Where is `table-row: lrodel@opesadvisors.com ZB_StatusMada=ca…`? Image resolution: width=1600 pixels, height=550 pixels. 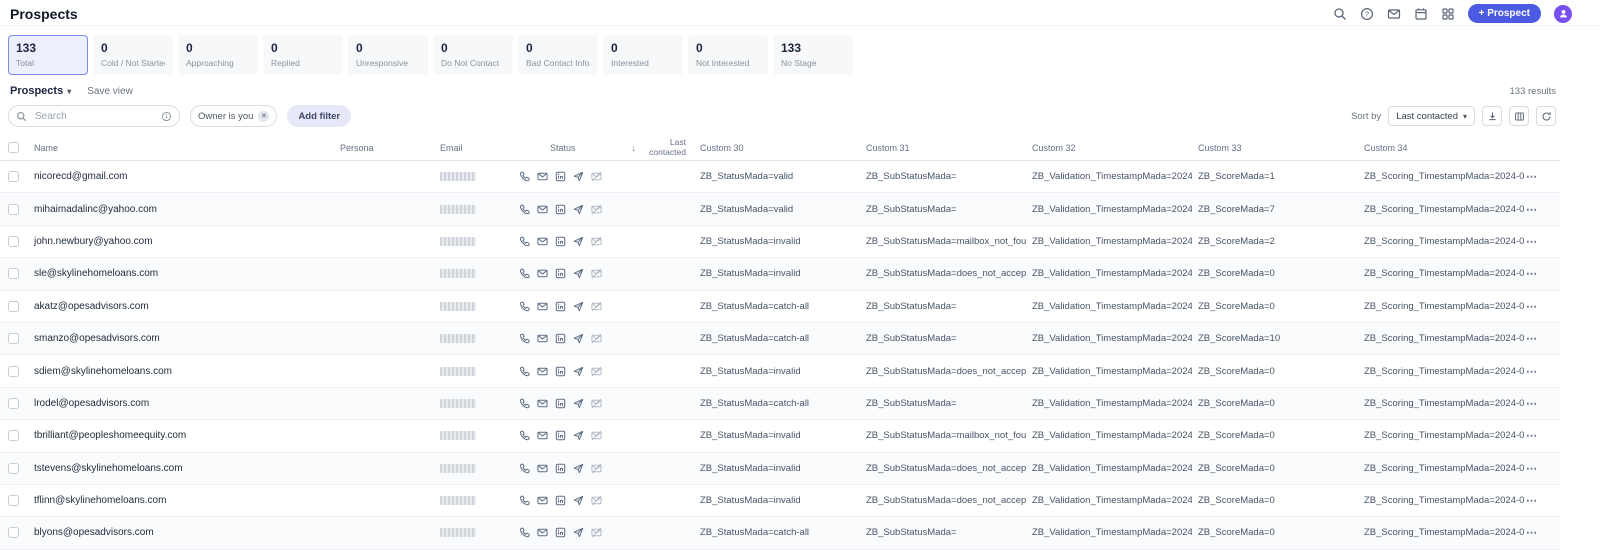 table-row: lrodel@opesadvisors.com ZB_StatusMada=ca… is located at coordinates (780, 404).